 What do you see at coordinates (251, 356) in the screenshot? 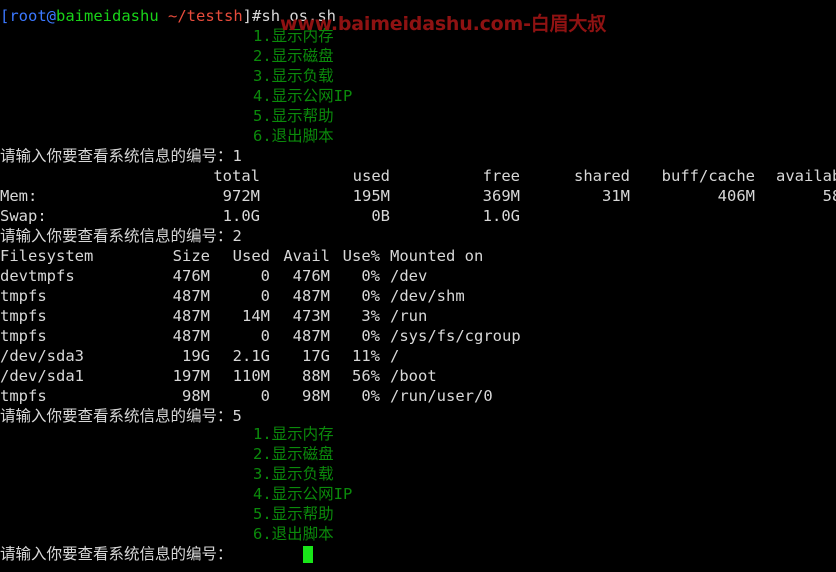
I see `disk-row-4-used: 2.1G` at bounding box center [251, 356].